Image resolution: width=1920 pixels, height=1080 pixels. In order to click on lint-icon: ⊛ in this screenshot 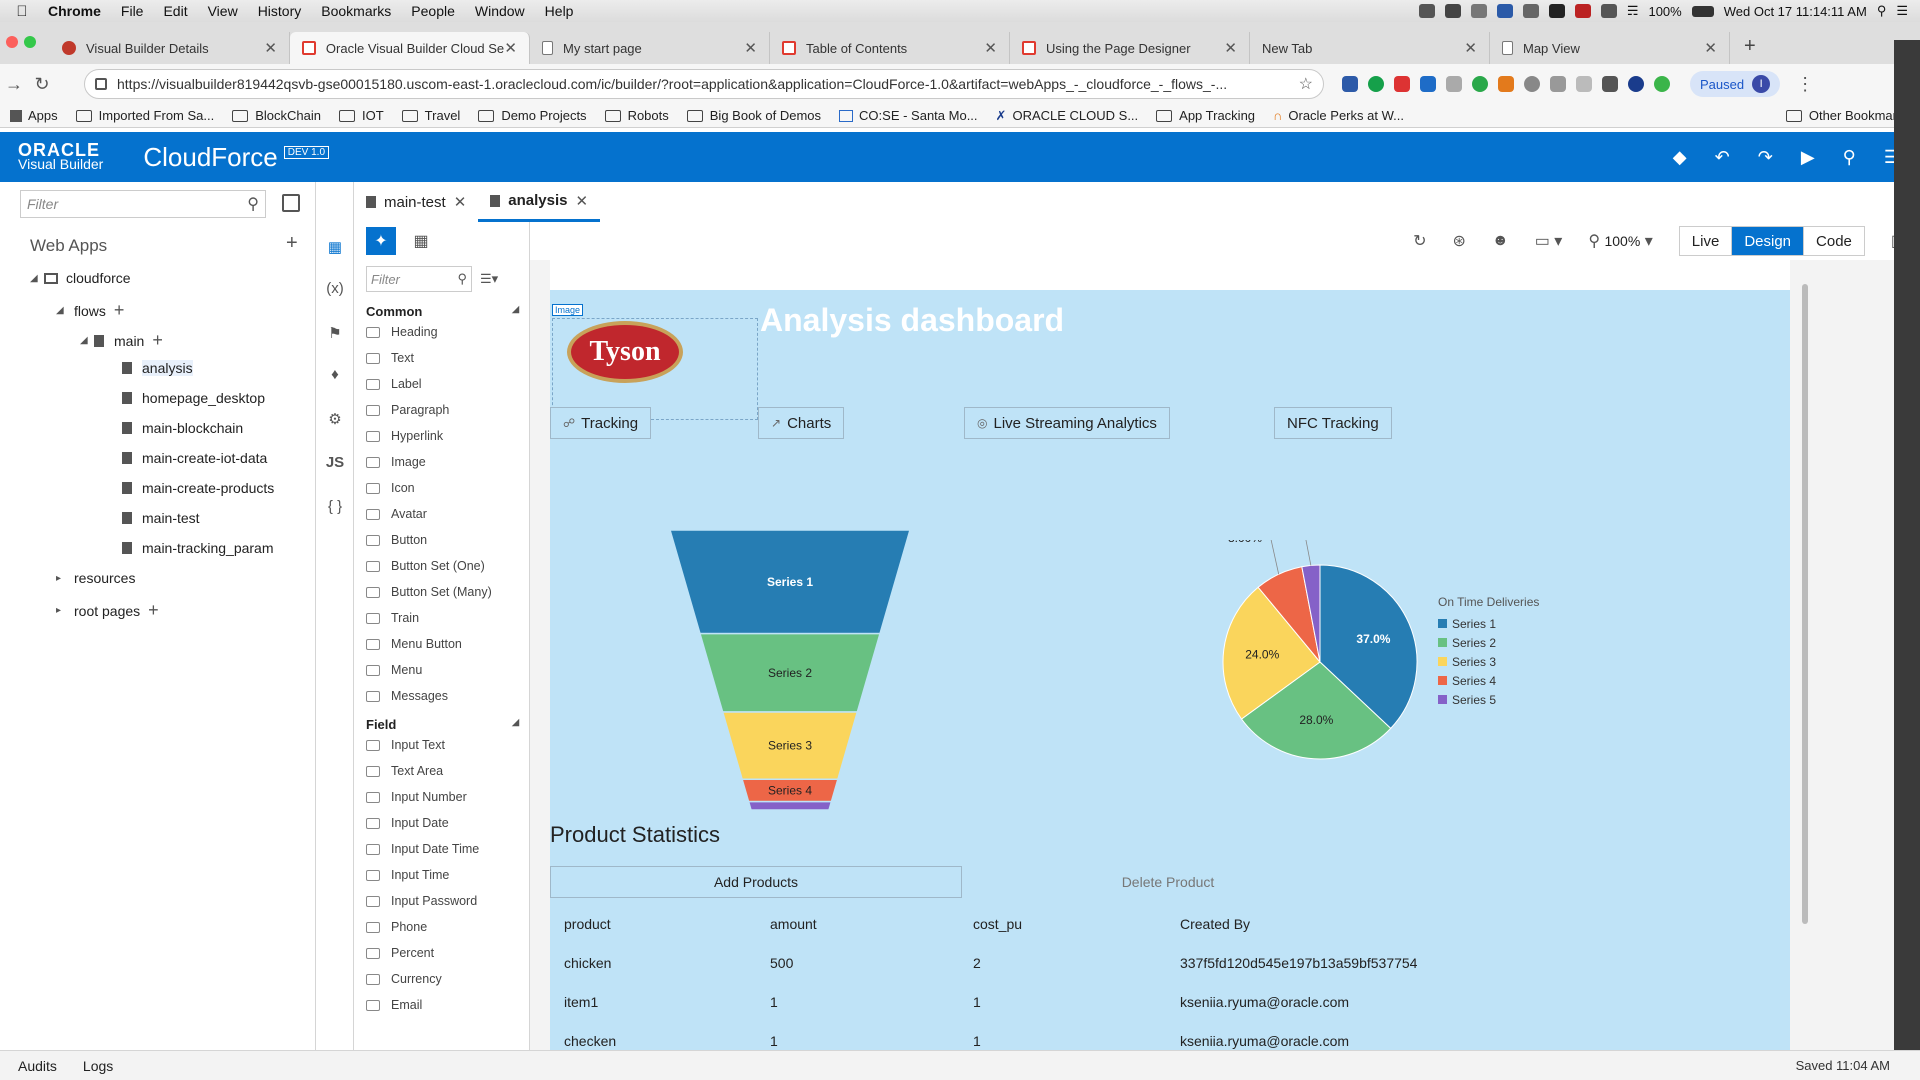, I will do `click(1458, 241)`.